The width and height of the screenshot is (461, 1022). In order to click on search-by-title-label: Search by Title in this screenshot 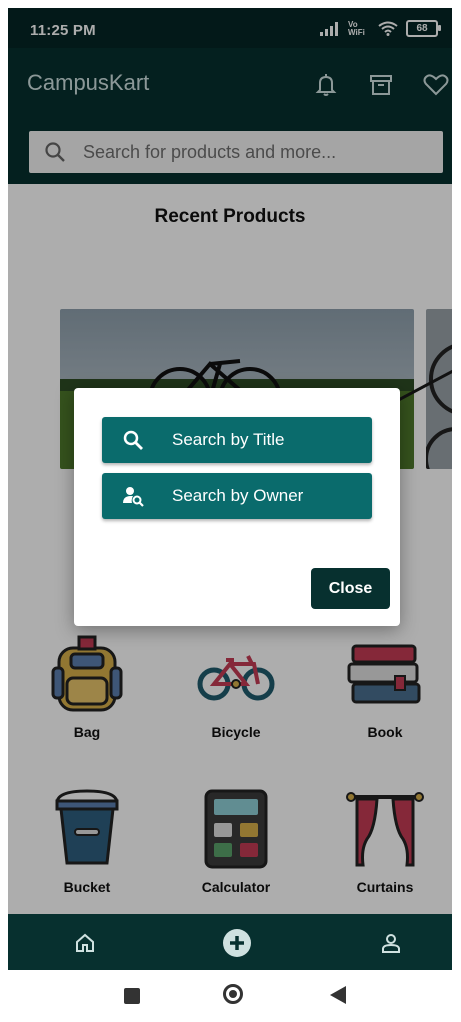, I will do `click(228, 439)`.